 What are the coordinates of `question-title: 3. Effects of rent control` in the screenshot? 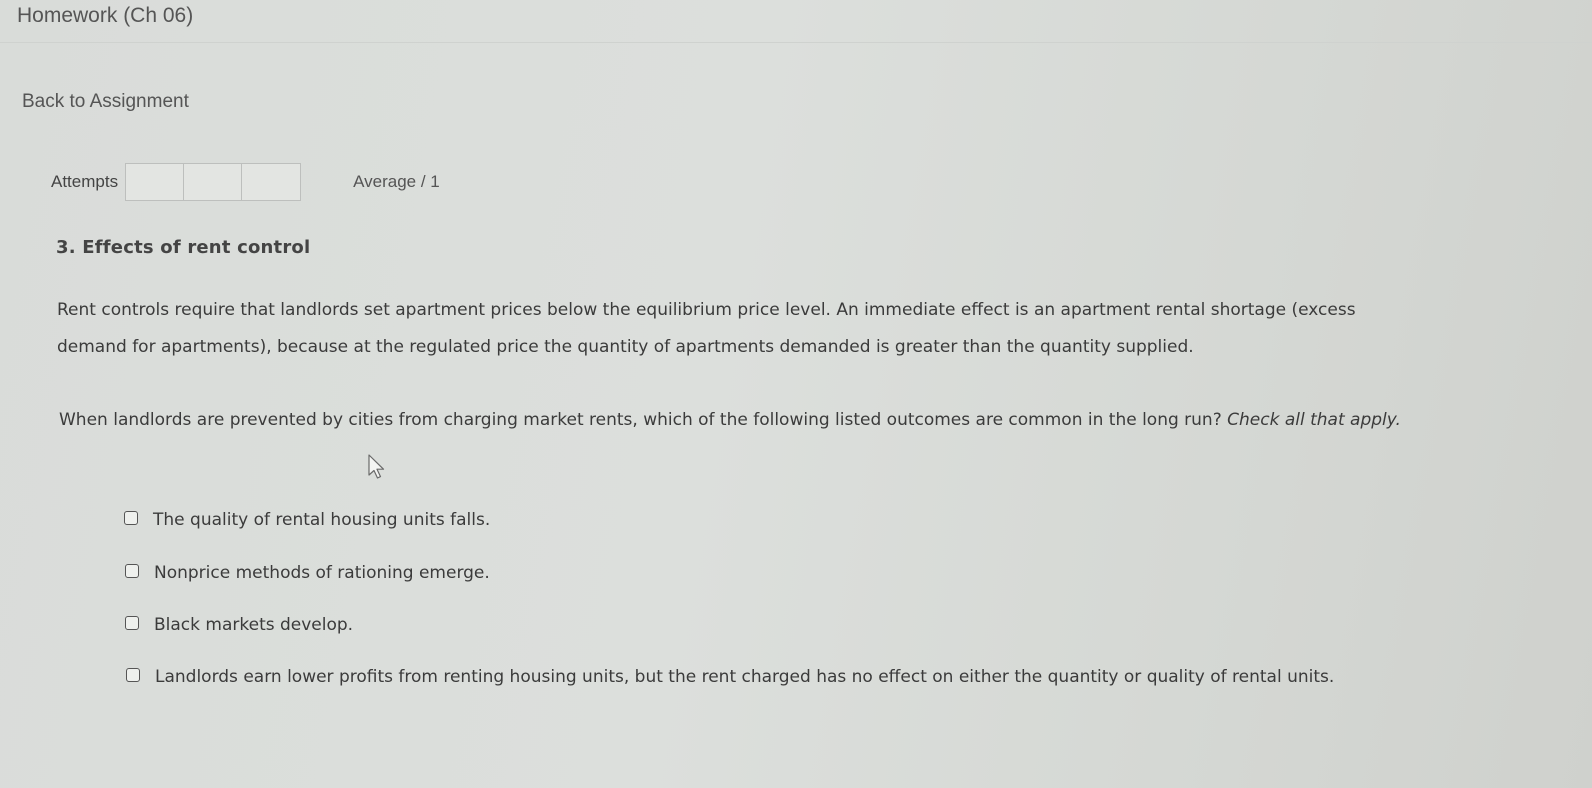 It's located at (183, 247).